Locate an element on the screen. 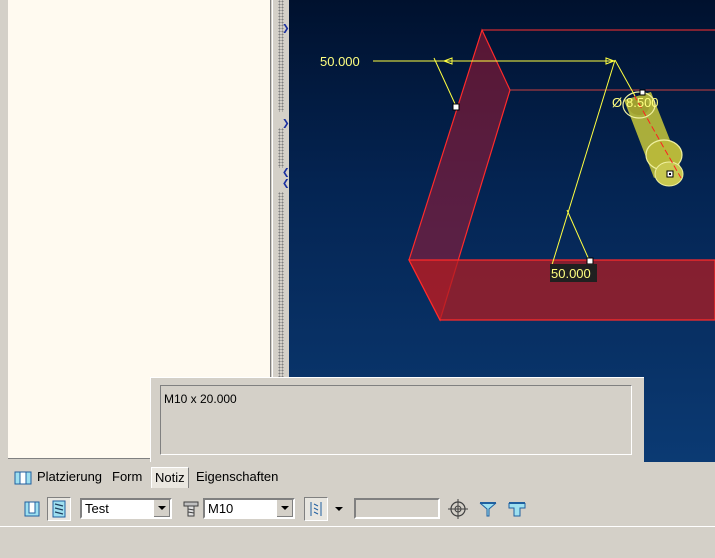 This screenshot has height=558, width=715. crosshair-icon is located at coordinates (458, 509).